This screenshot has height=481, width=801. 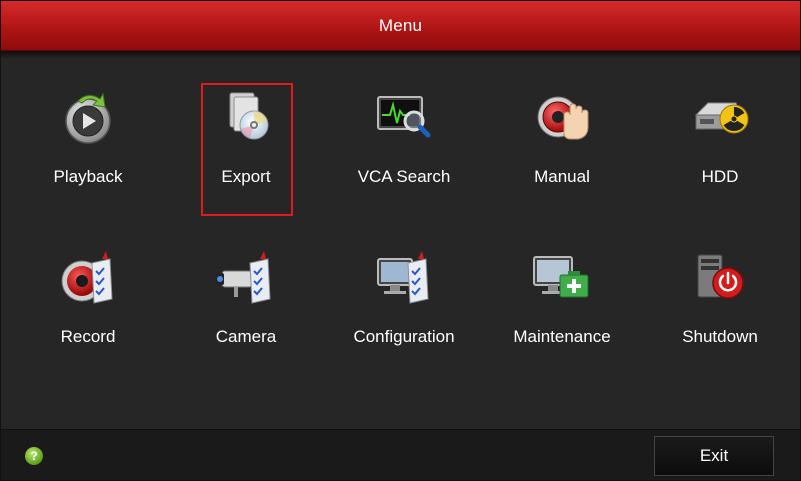 I want to click on exit-button: Exit, so click(x=714, y=456).